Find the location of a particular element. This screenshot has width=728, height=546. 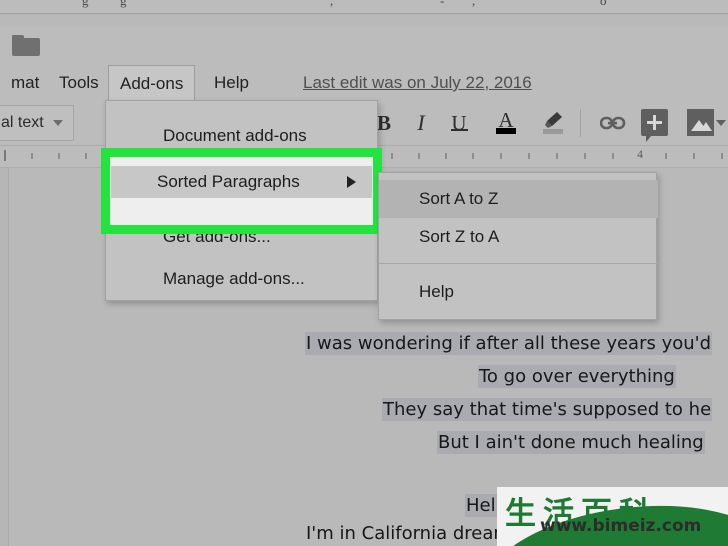

chrome-band is located at coordinates (364, 21).